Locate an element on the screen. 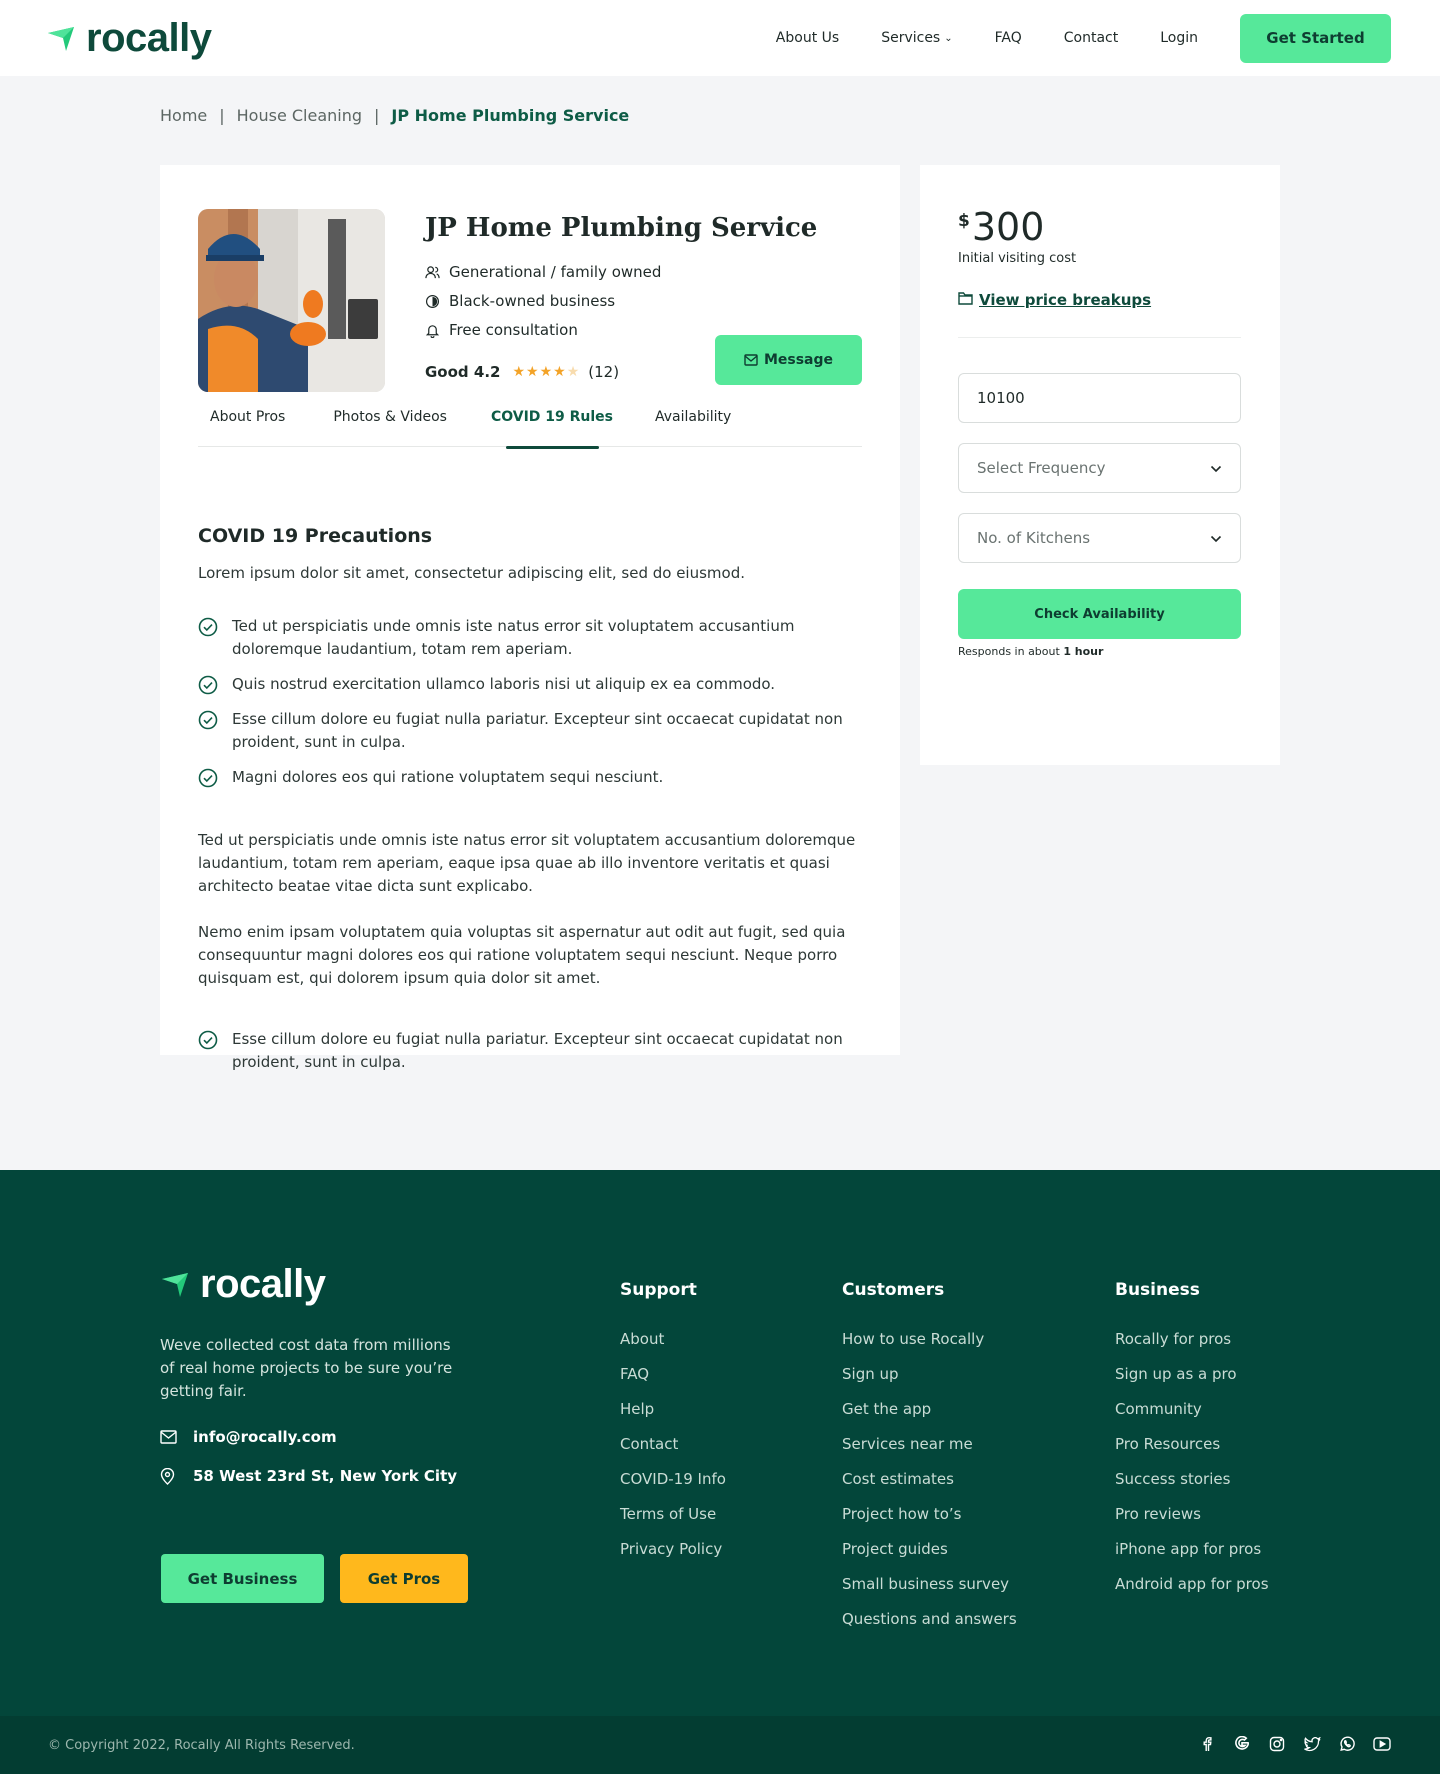  email-text: info@rocally.com is located at coordinates (265, 1437).